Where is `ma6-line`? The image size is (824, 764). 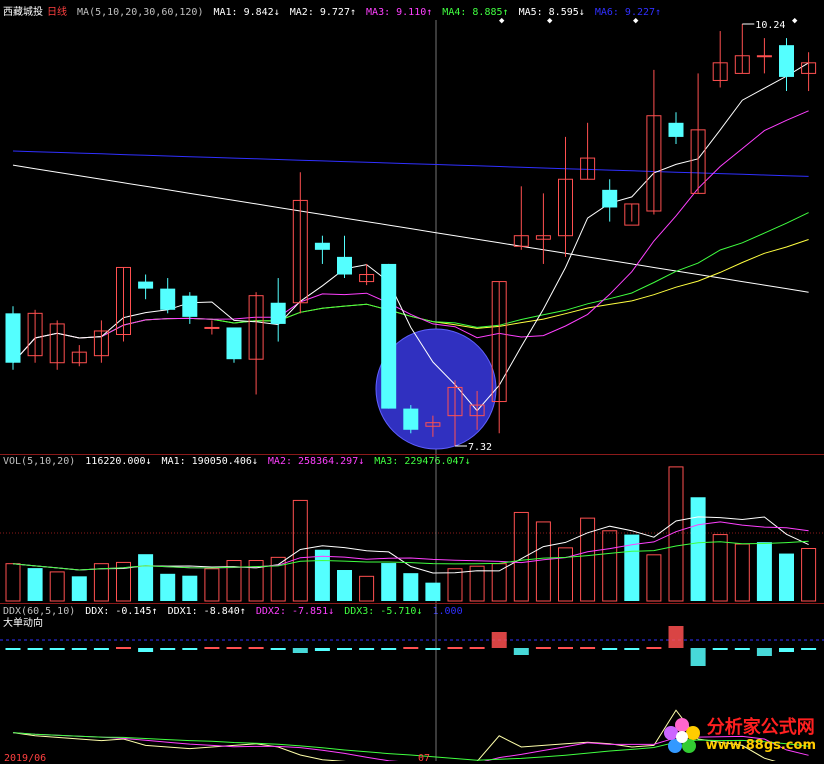 ma6-line is located at coordinates (410, 163).